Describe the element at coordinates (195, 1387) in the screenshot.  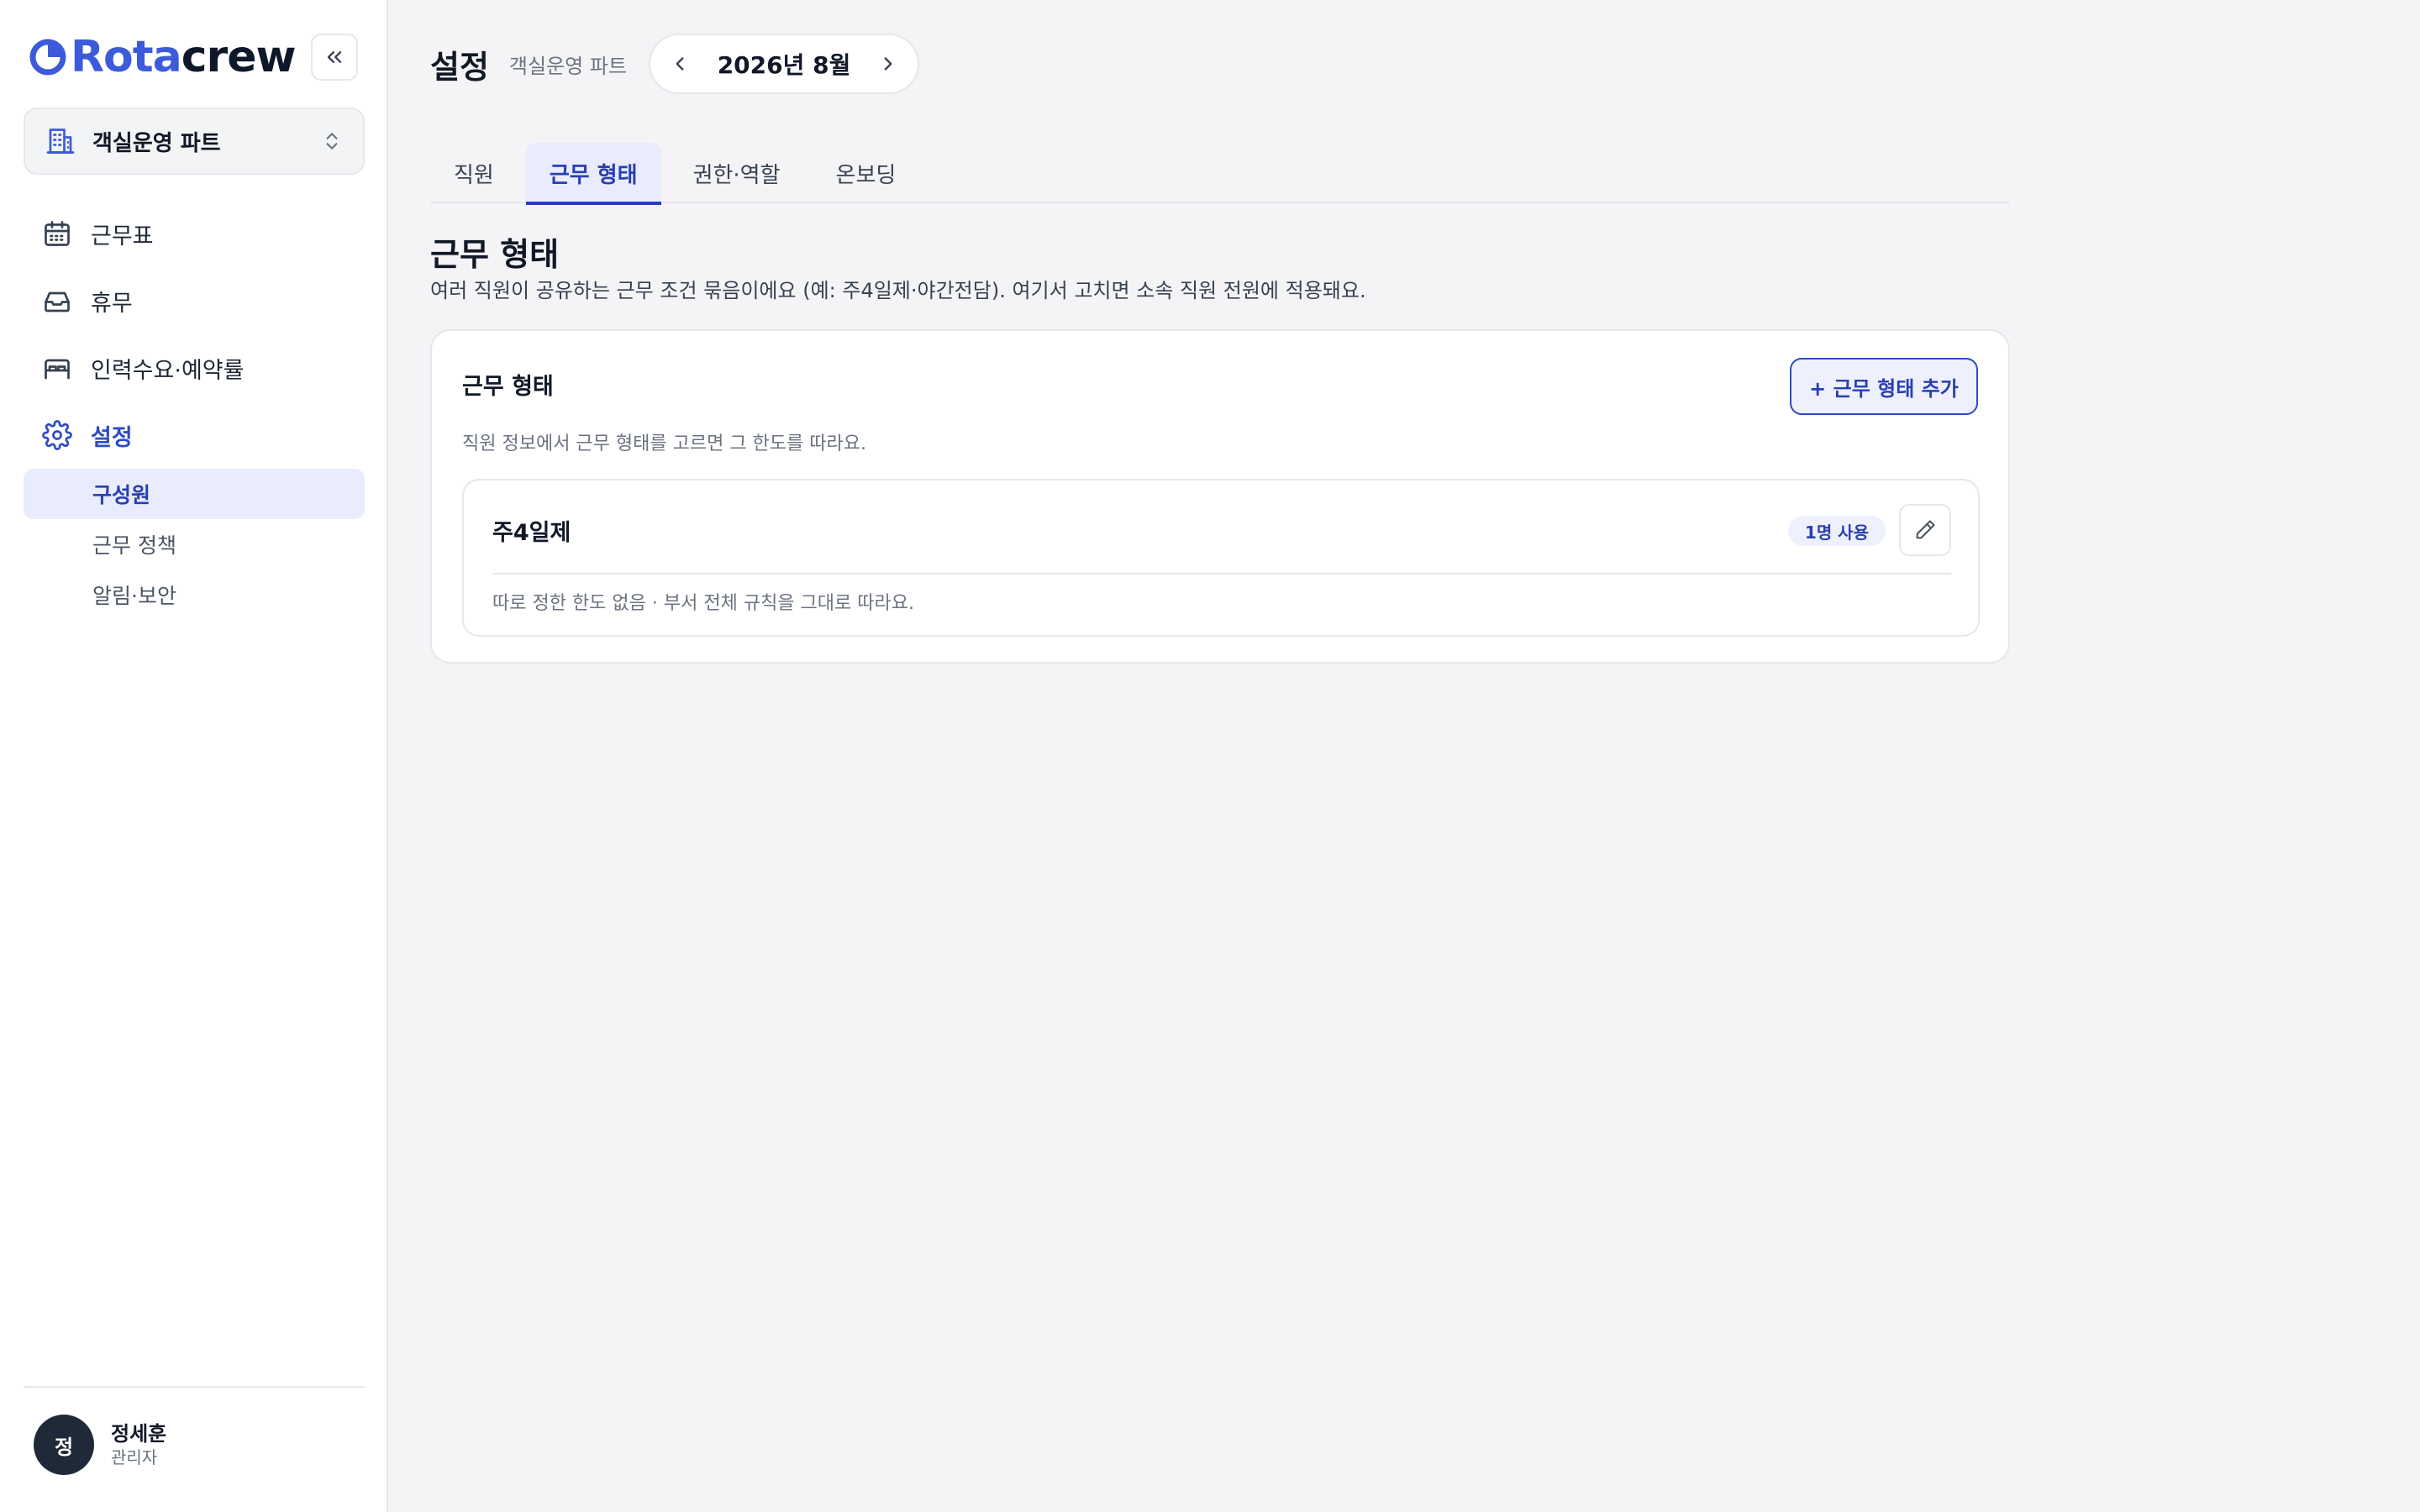
I see `sidebar-divider` at that location.